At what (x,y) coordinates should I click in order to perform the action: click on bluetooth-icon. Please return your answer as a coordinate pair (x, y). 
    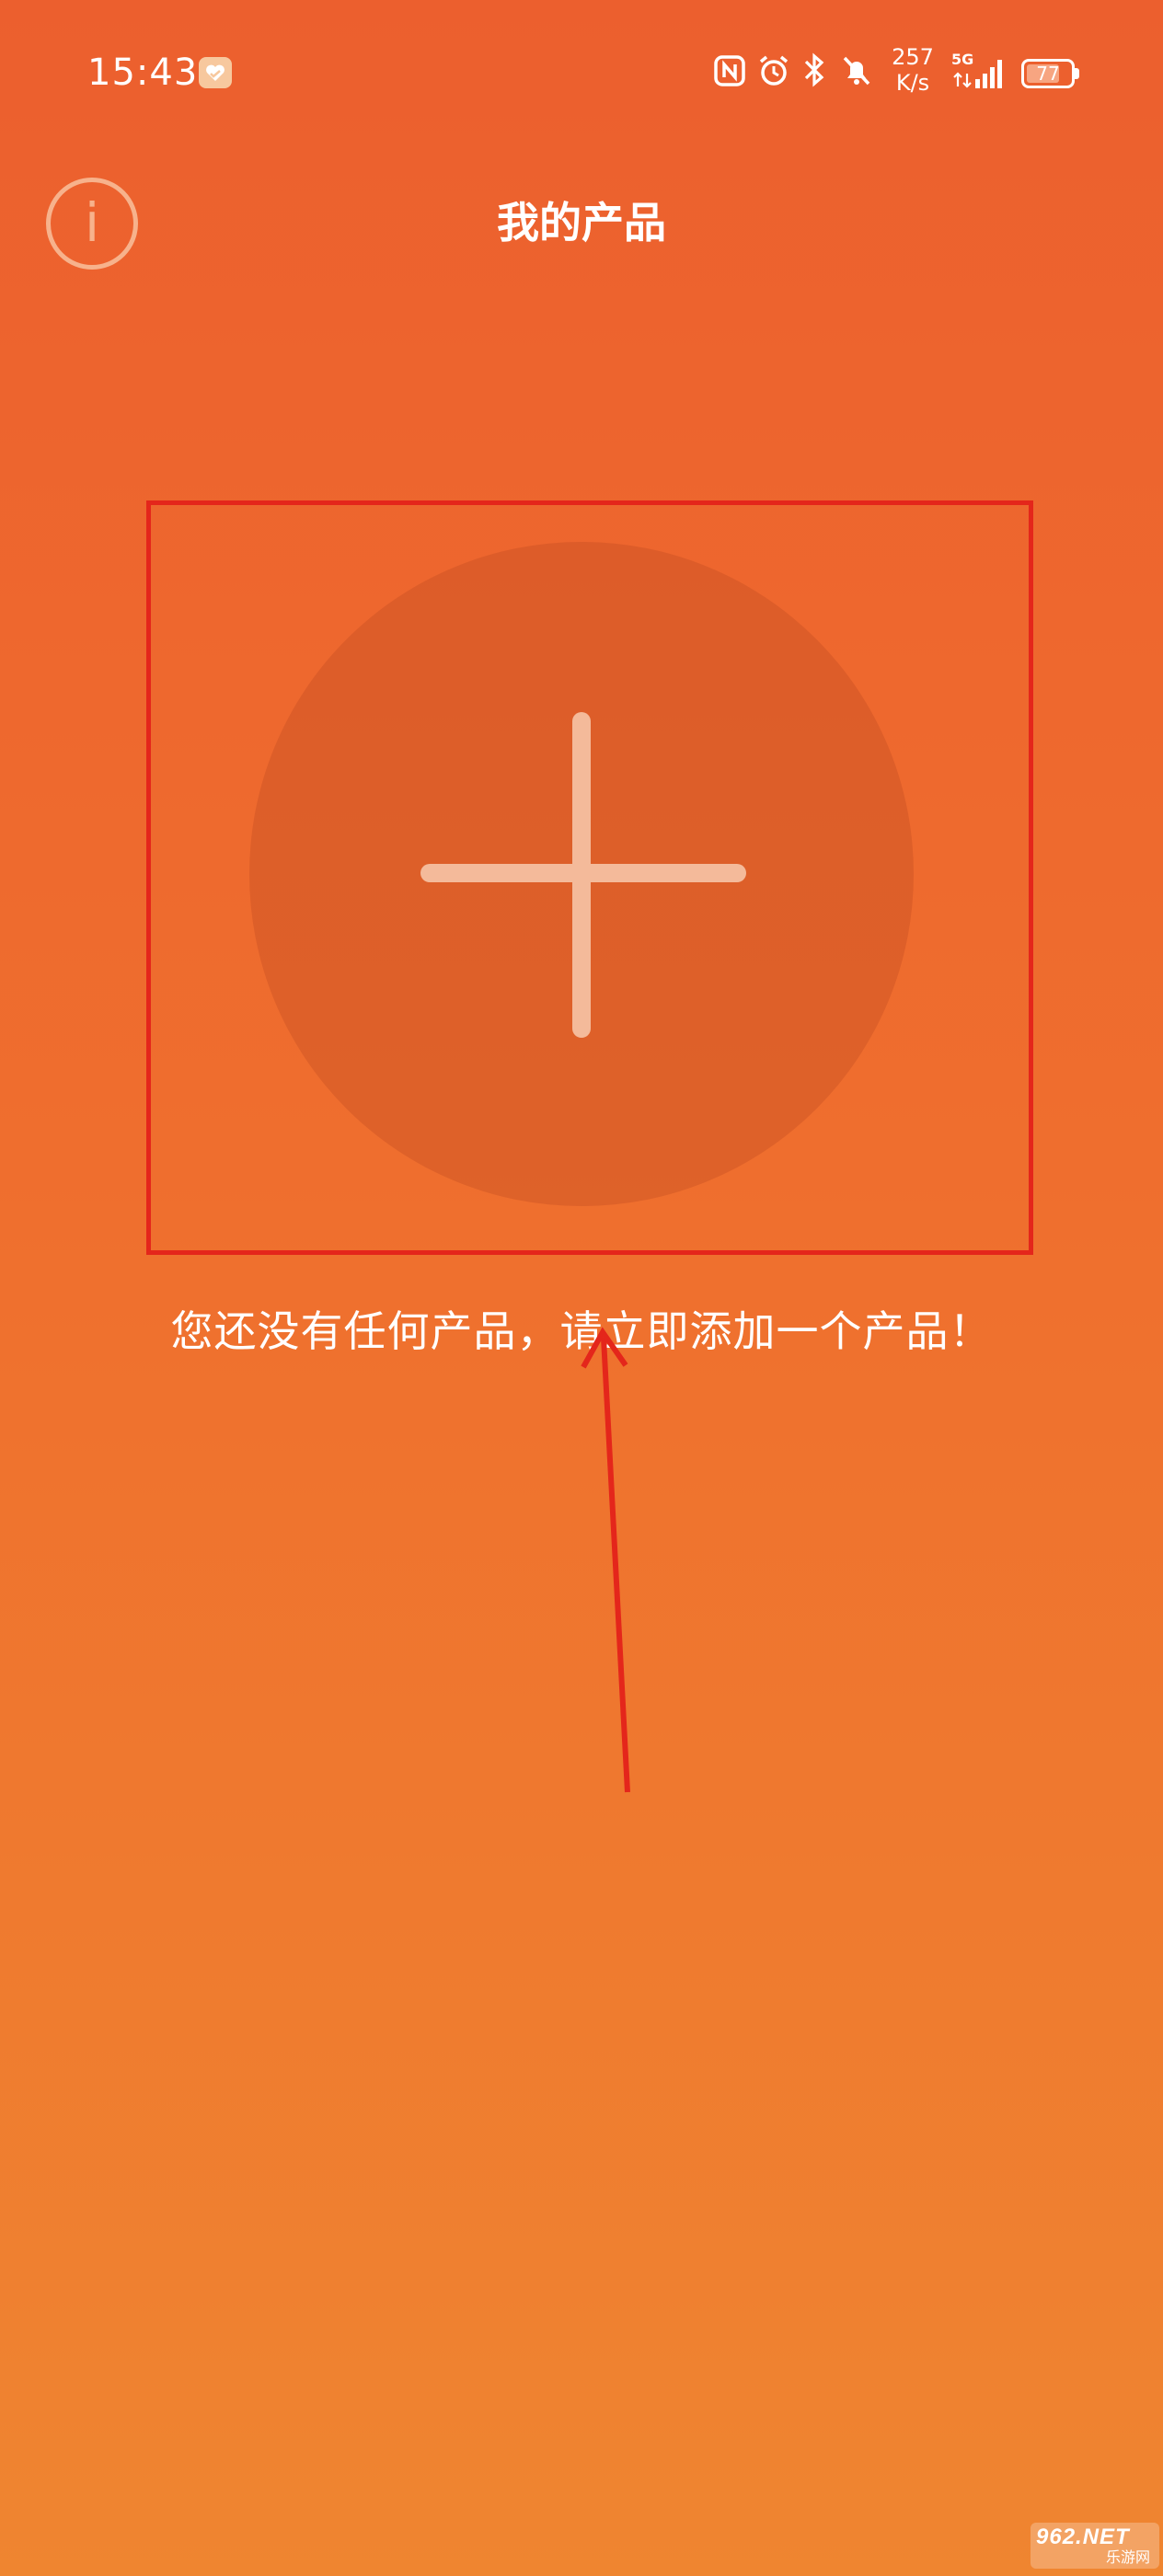
    Looking at the image, I should click on (814, 72).